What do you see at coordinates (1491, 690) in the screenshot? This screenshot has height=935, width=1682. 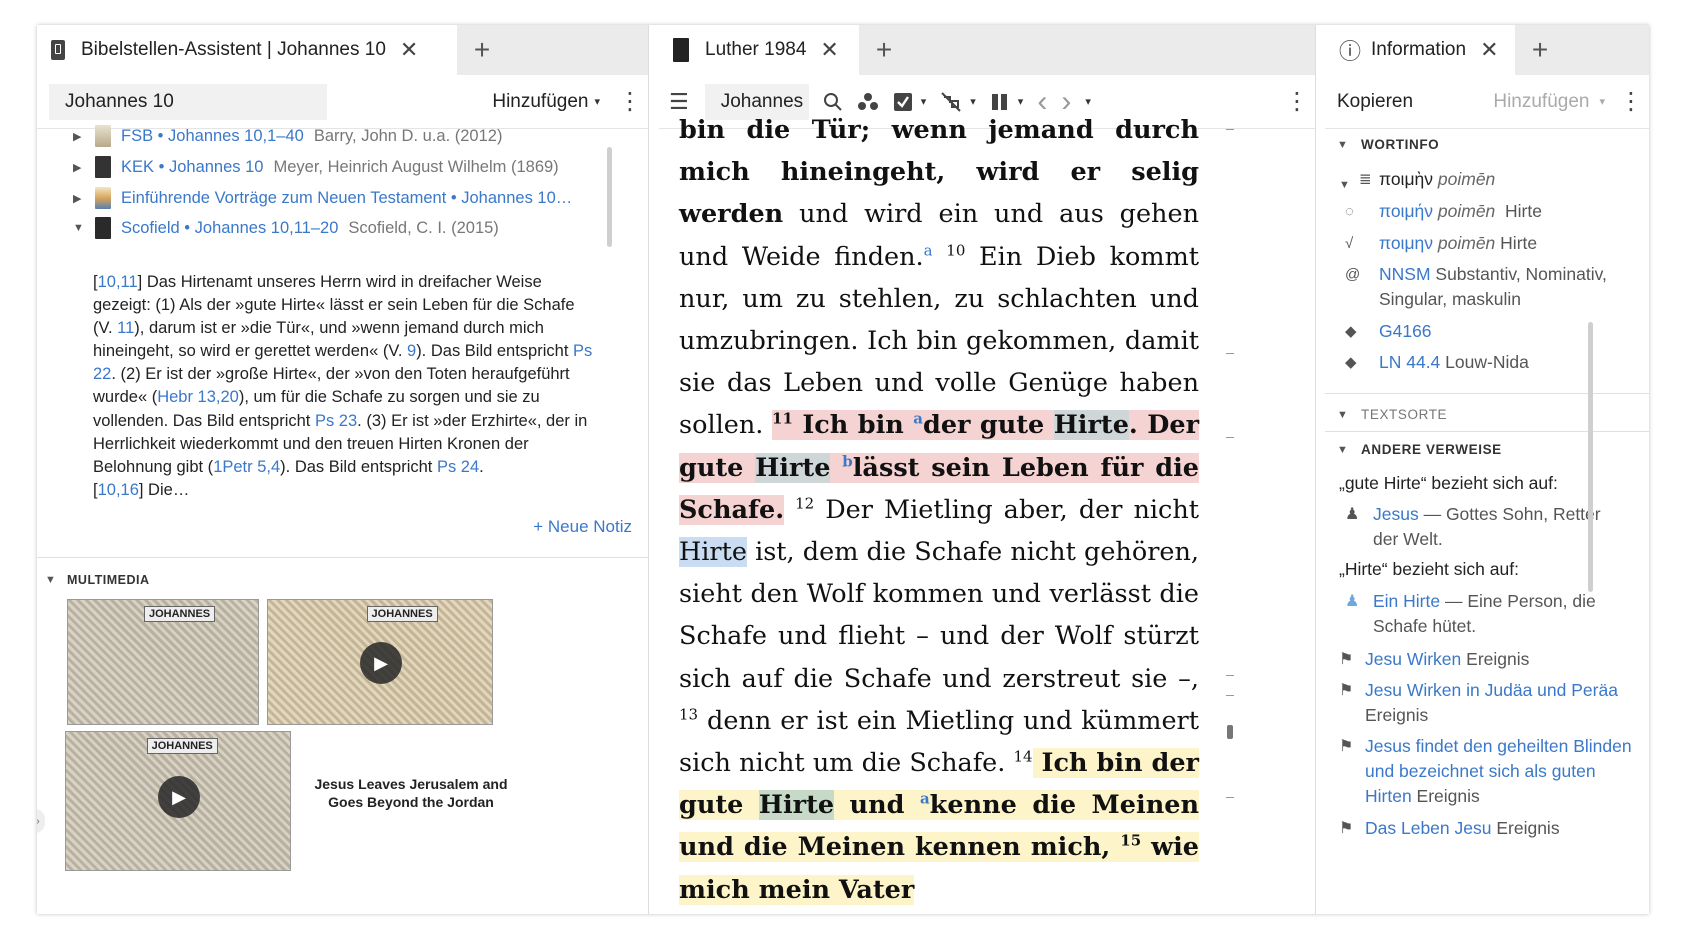 I see `event-link: Jesu Wirken in Judäa und Peräa` at bounding box center [1491, 690].